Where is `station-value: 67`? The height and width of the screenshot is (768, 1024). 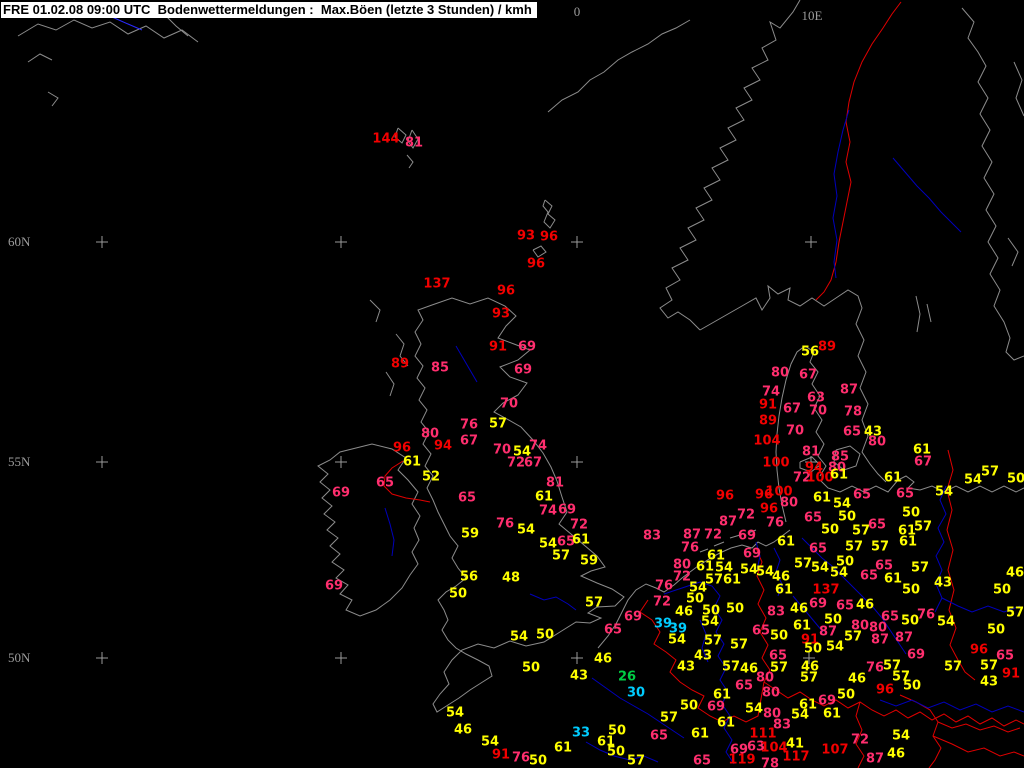 station-value: 67 is located at coordinates (533, 463).